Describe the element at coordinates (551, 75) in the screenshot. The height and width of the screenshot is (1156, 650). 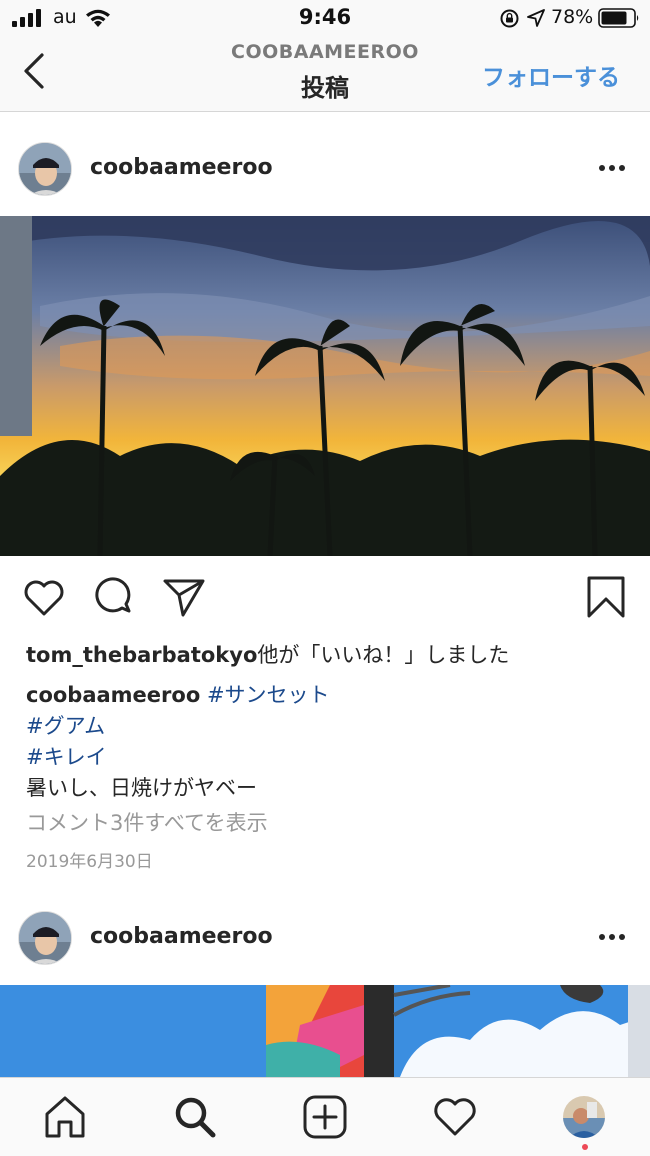
I see `follow-button: フォローする` at that location.